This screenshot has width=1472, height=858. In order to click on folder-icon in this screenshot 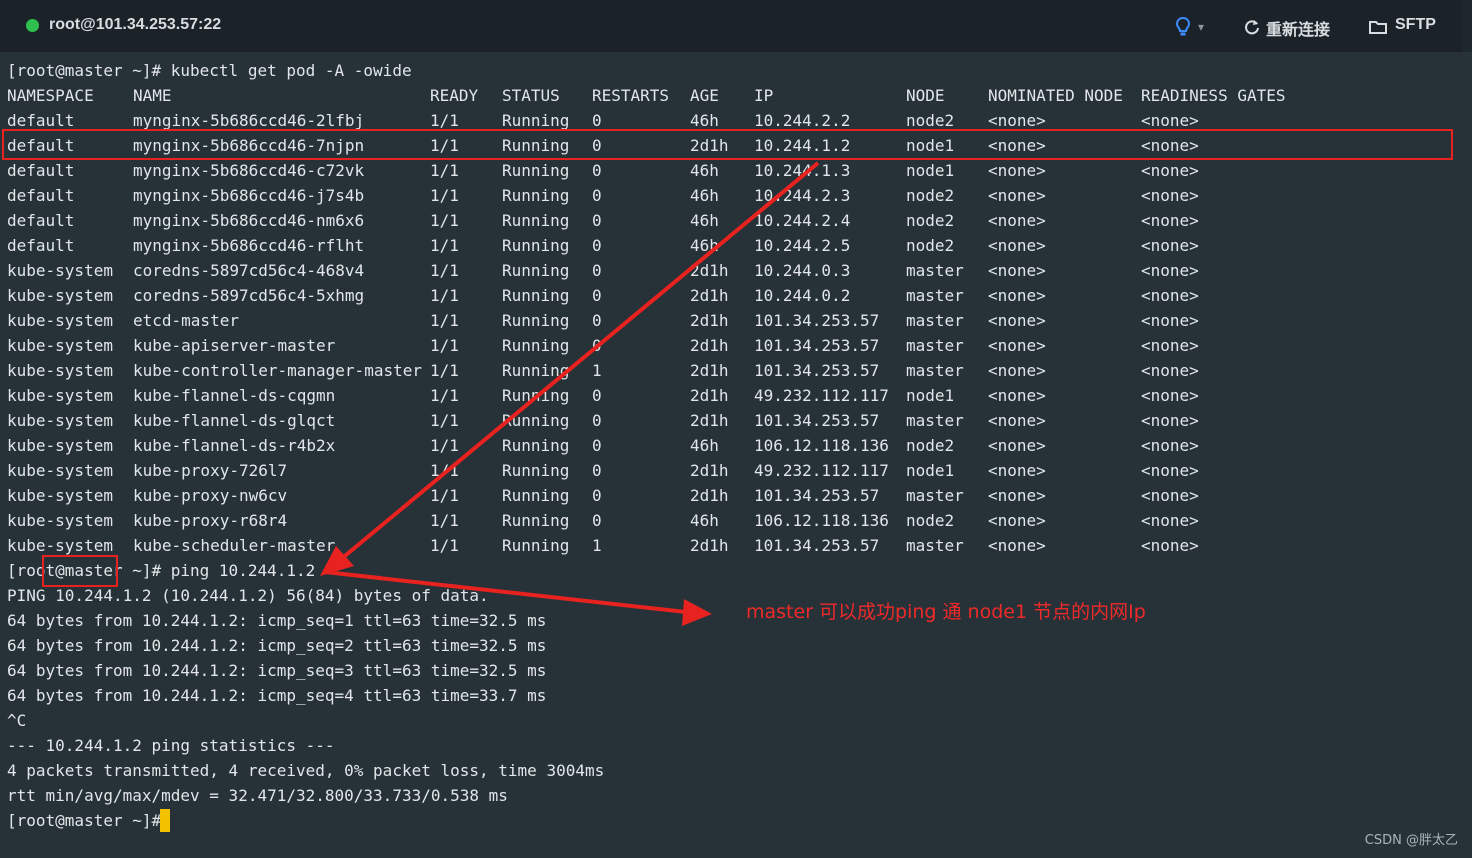, I will do `click(1378, 27)`.